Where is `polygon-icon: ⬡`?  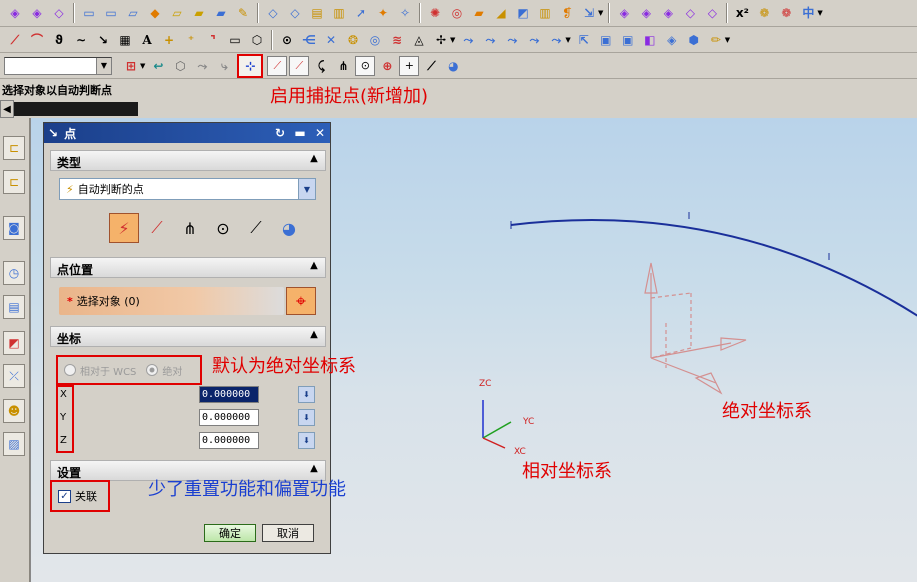 polygon-icon: ⬡ is located at coordinates (257, 40).